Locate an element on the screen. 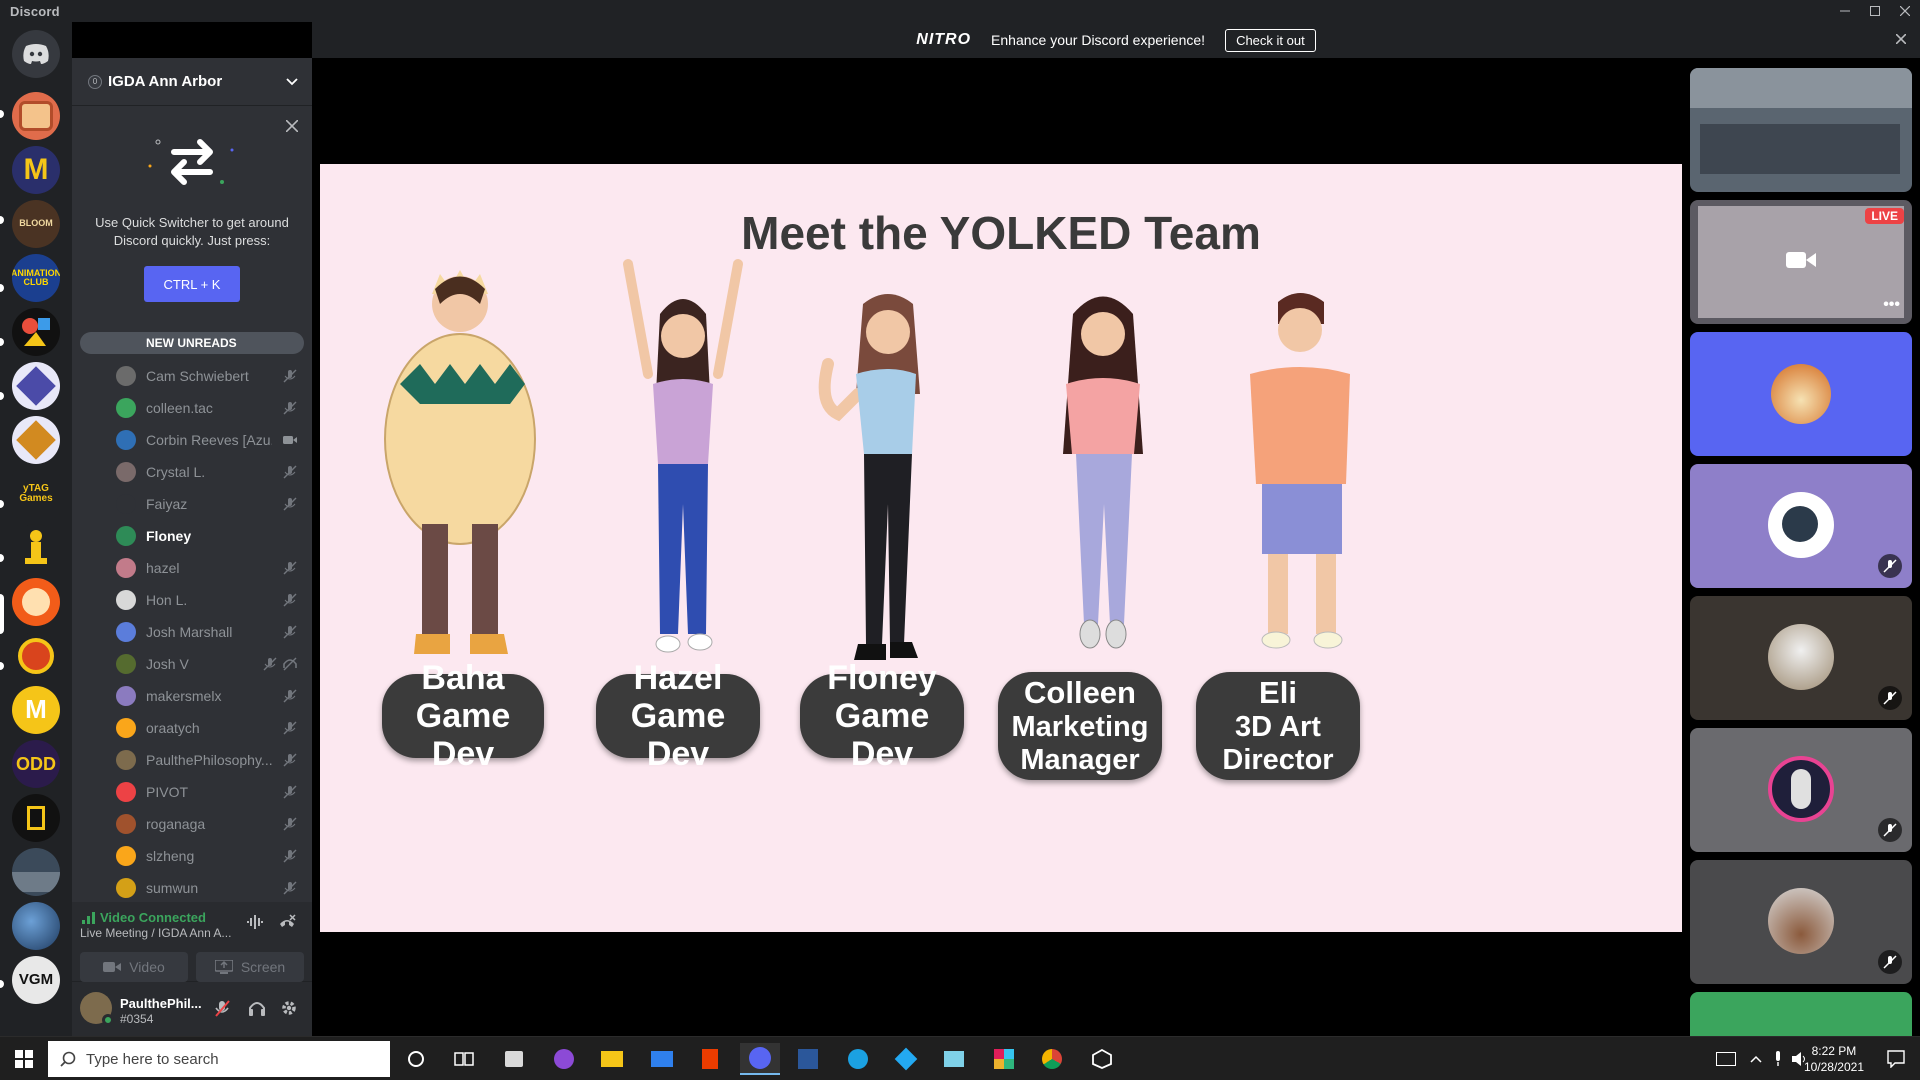 This screenshot has height=1080, width=1920. more-options-icon: ••• is located at coordinates (1891, 305).